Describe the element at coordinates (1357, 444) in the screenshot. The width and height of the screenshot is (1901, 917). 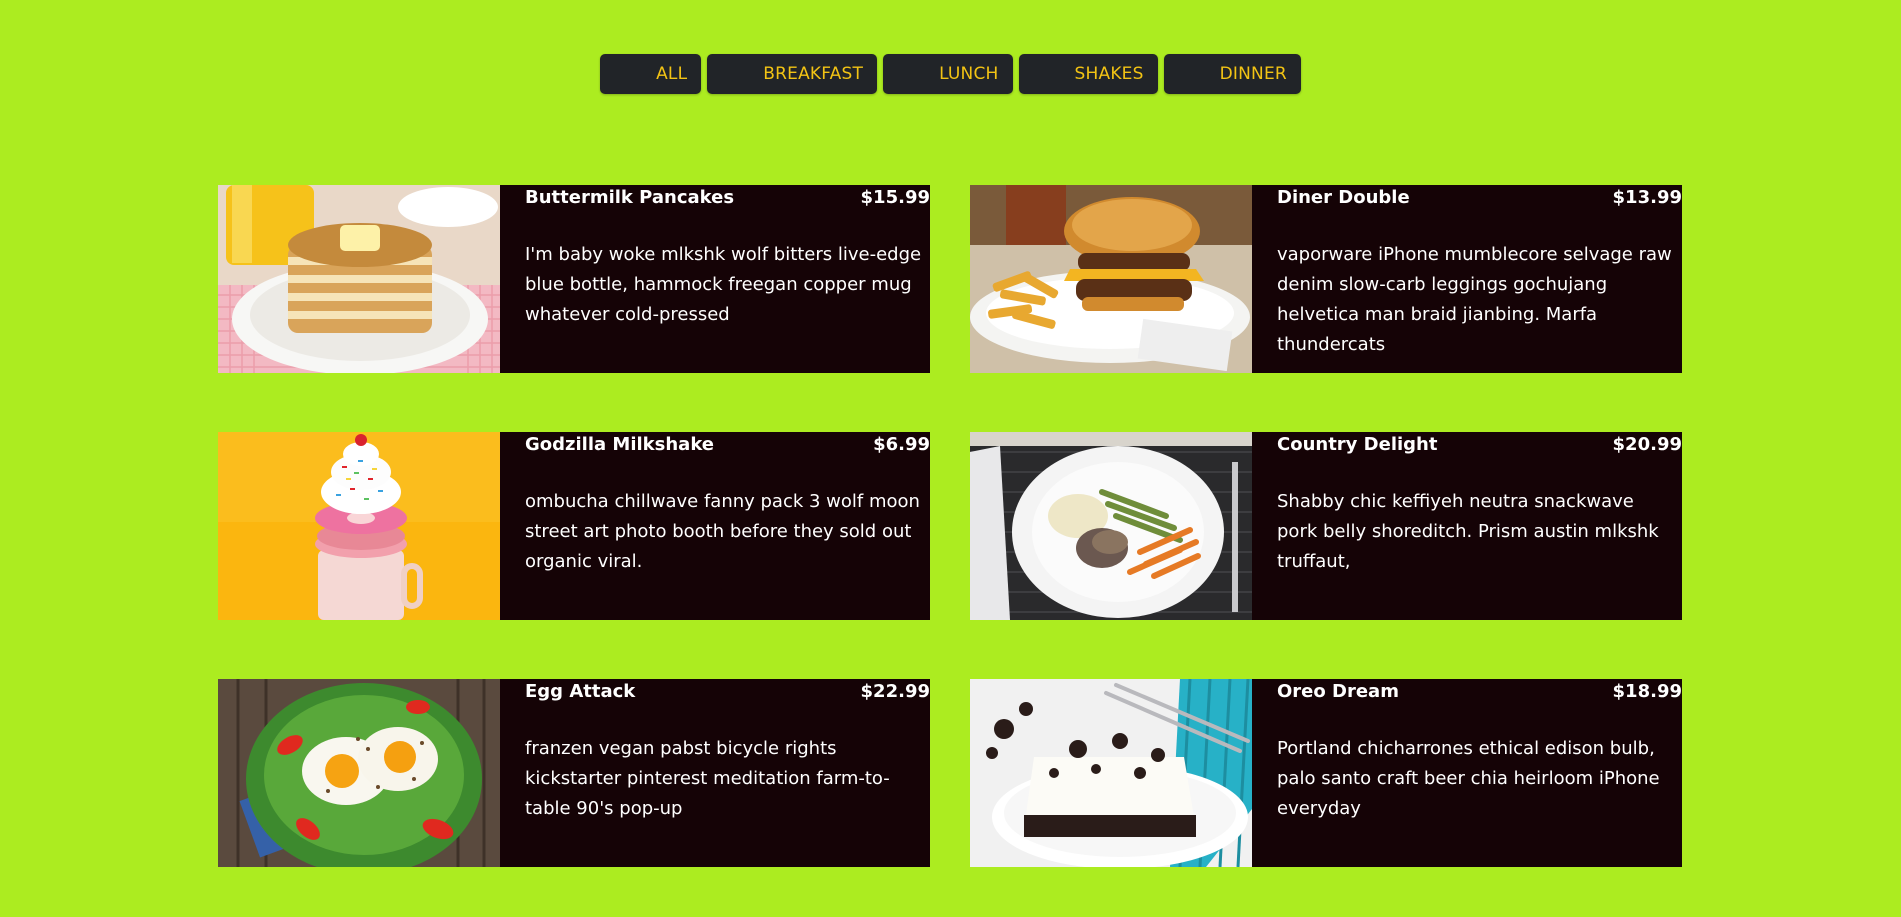
I see `menu-item-title: Country Delight` at that location.